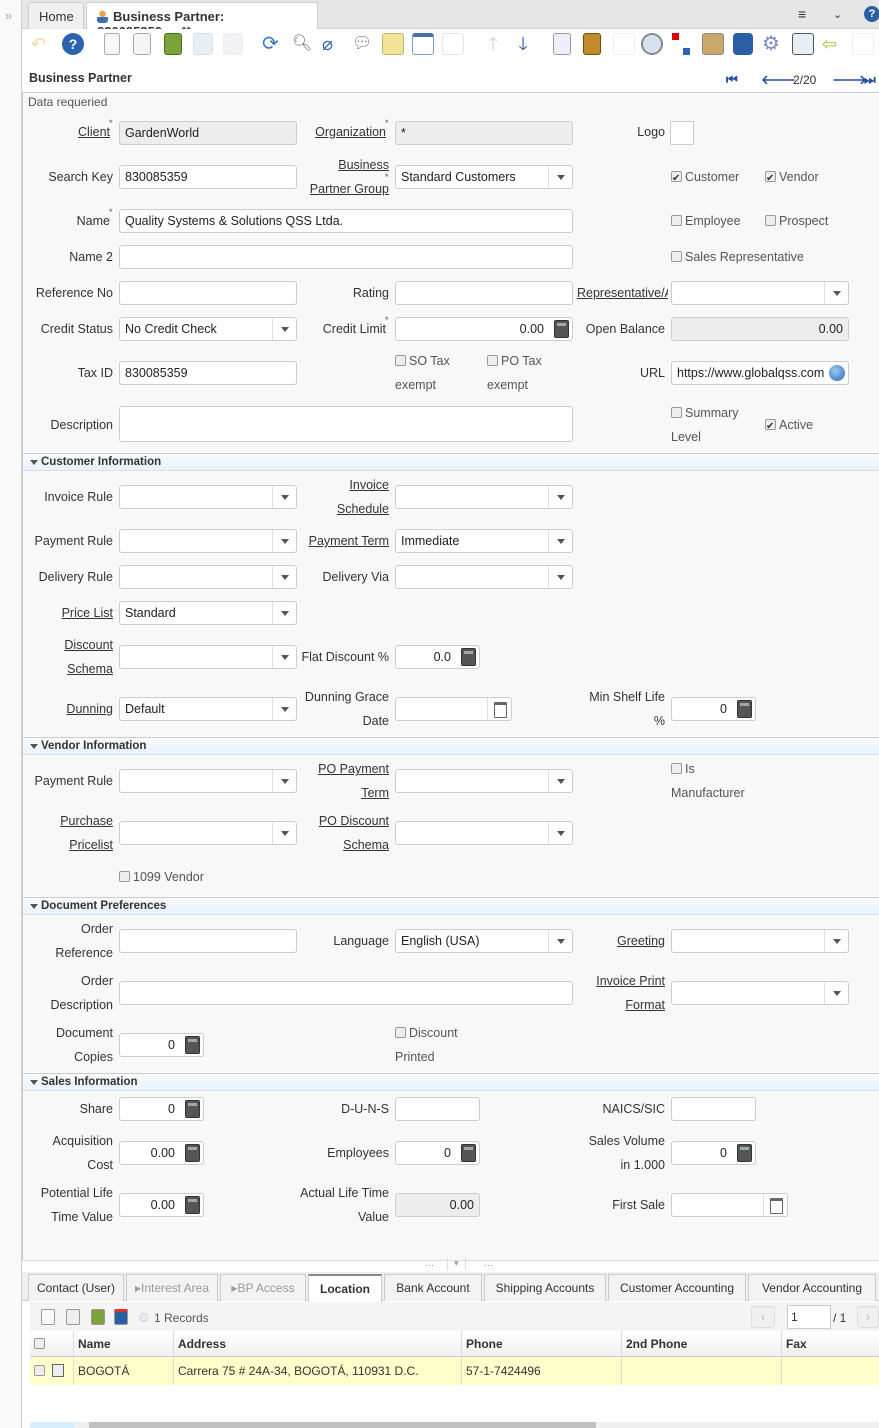 Image resolution: width=879 pixels, height=1428 pixels. What do you see at coordinates (760, 373) in the screenshot?
I see `url-field: https://www.globalqss.com` at bounding box center [760, 373].